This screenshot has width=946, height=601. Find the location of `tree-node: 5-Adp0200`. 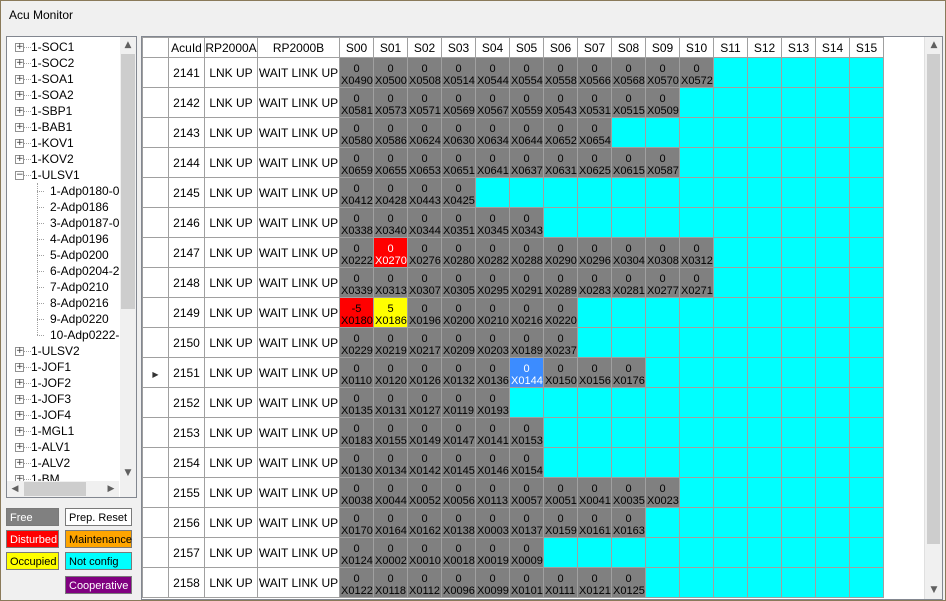

tree-node: 5-Adp0200 is located at coordinates (79, 255).